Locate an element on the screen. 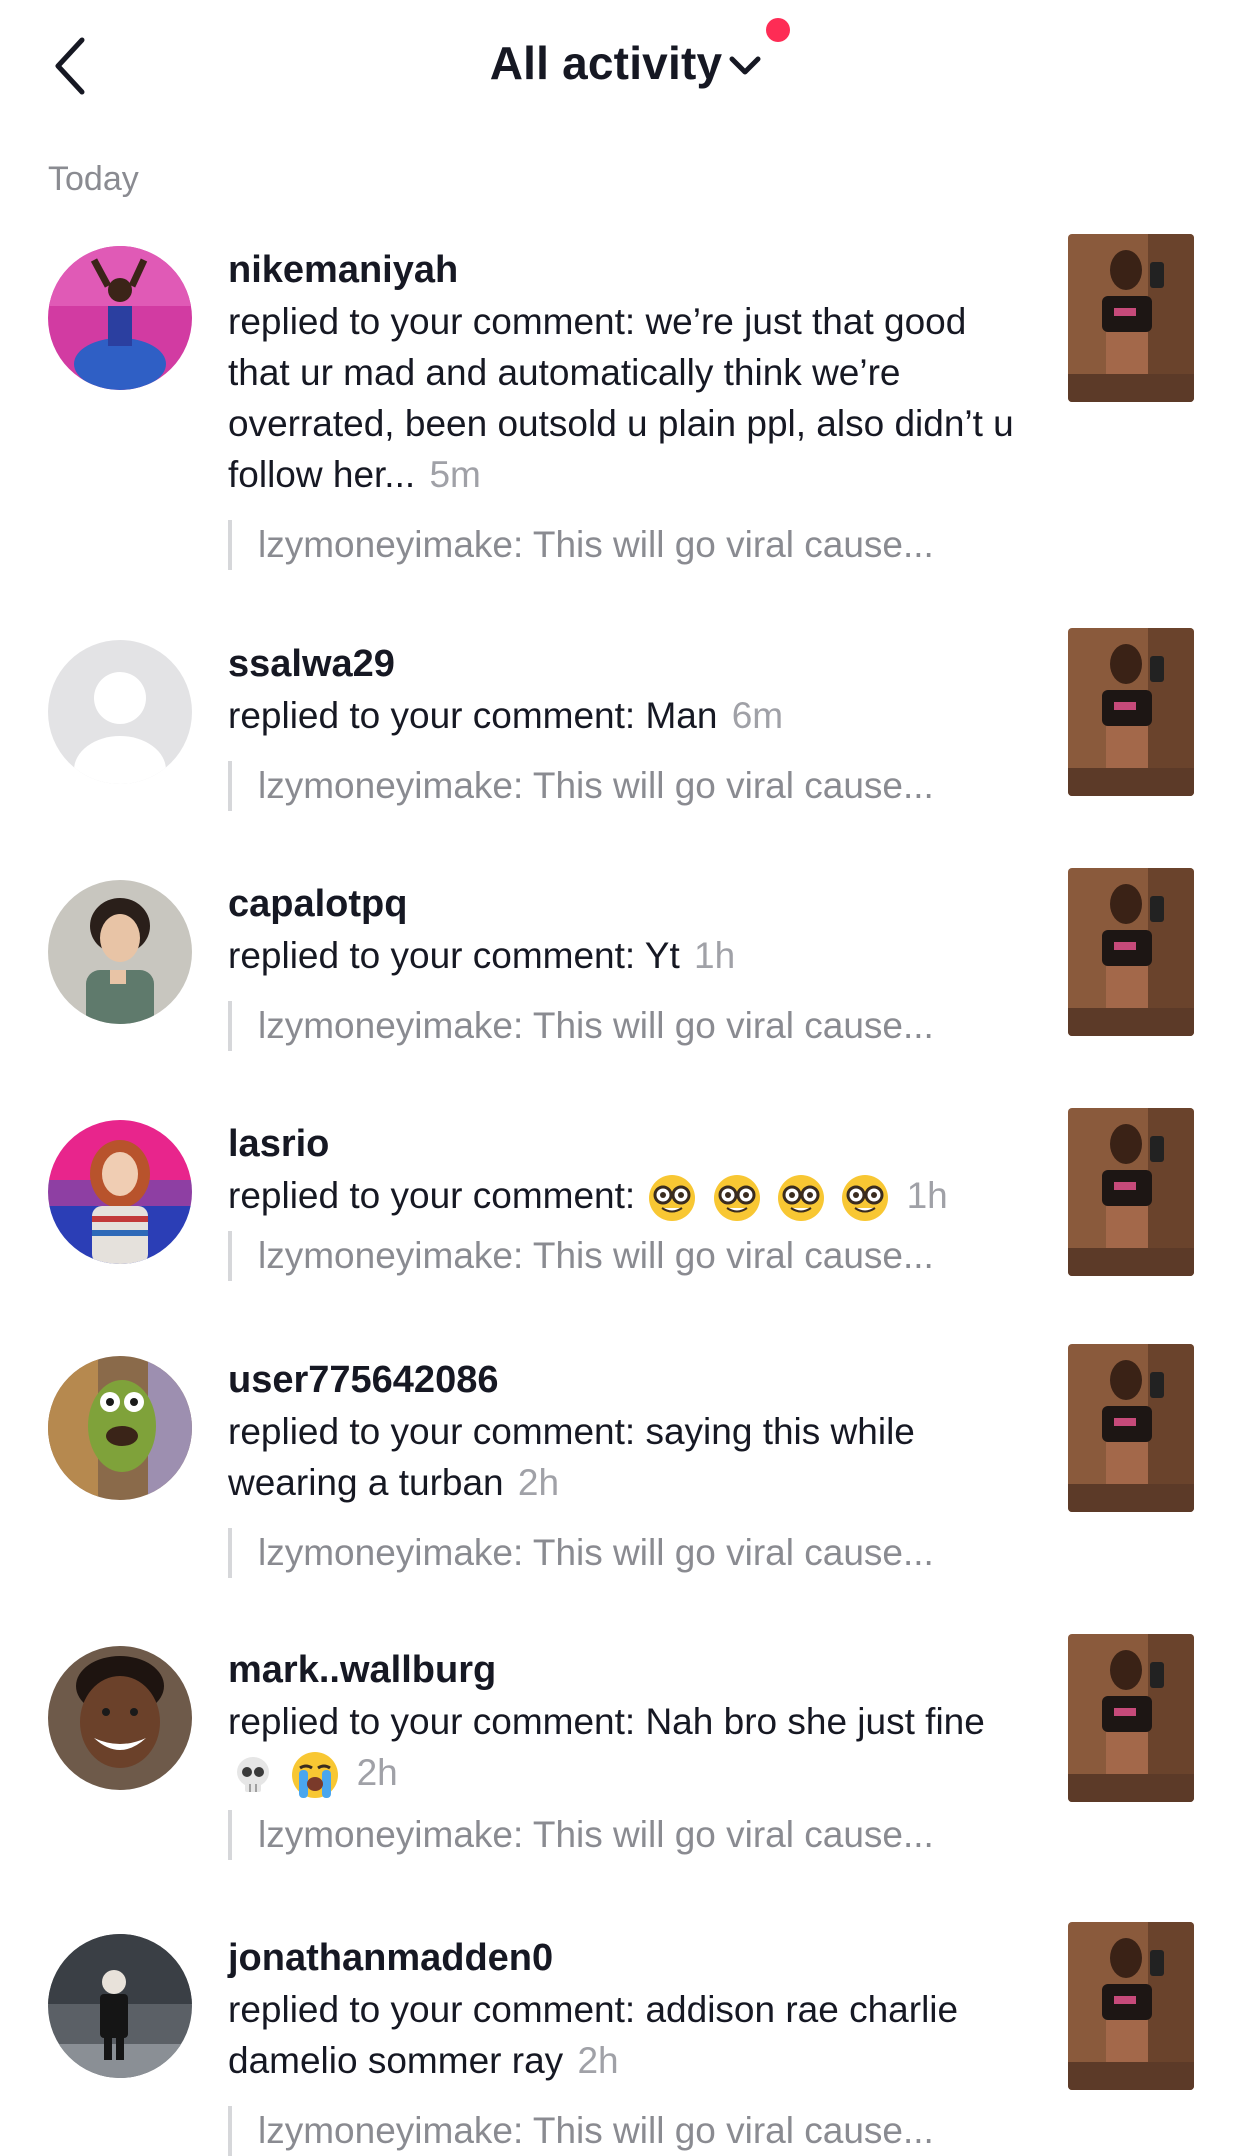 The width and height of the screenshot is (1242, 2156). page-title: All activity is located at coordinates (606, 63).